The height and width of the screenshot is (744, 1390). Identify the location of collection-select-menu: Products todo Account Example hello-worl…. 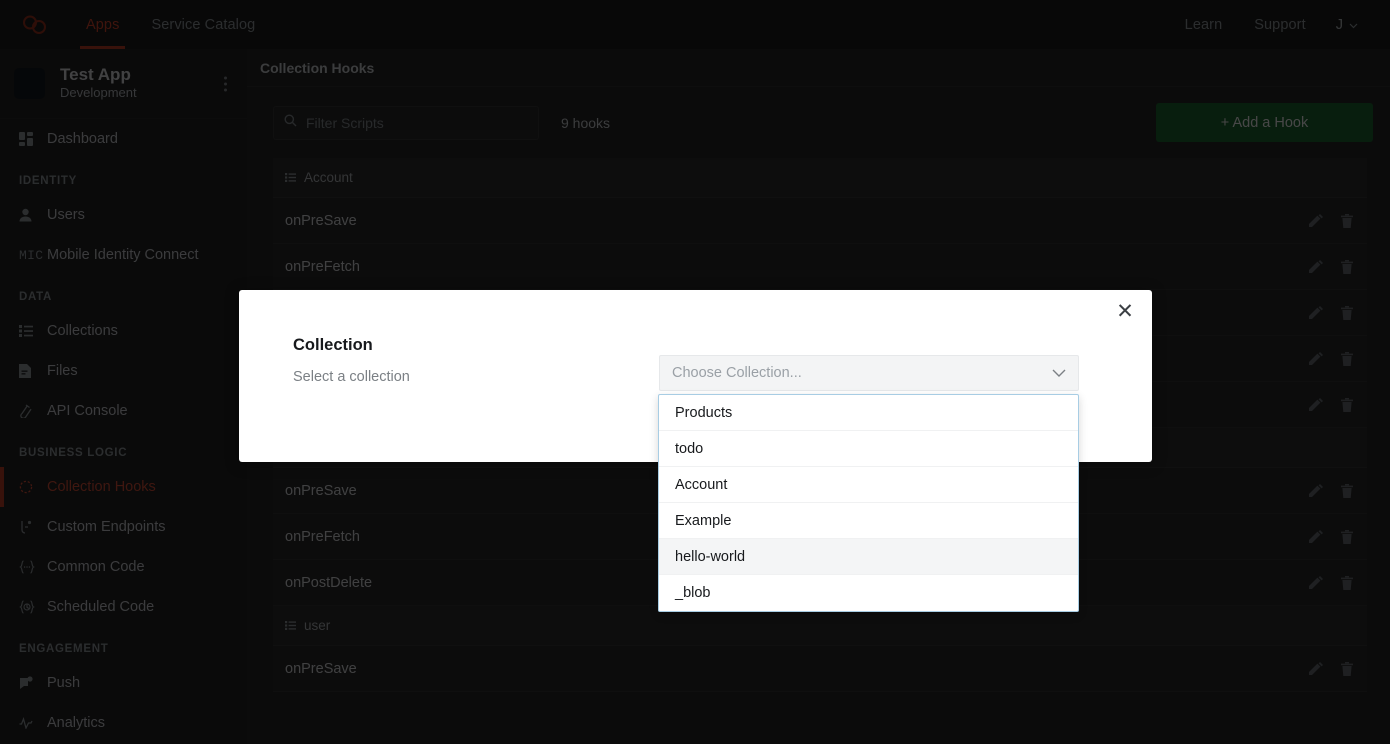
(868, 503).